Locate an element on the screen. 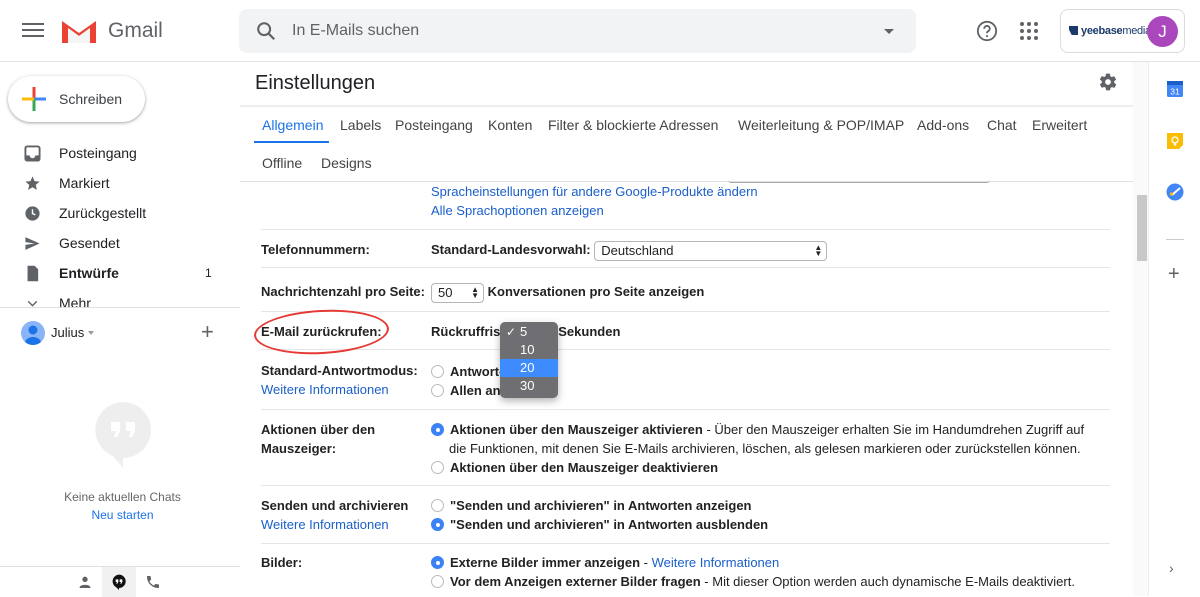 Image resolution: width=1200 pixels, height=597 pixels. send-archive-more-info-link: Weitere Informationen is located at coordinates (325, 524).